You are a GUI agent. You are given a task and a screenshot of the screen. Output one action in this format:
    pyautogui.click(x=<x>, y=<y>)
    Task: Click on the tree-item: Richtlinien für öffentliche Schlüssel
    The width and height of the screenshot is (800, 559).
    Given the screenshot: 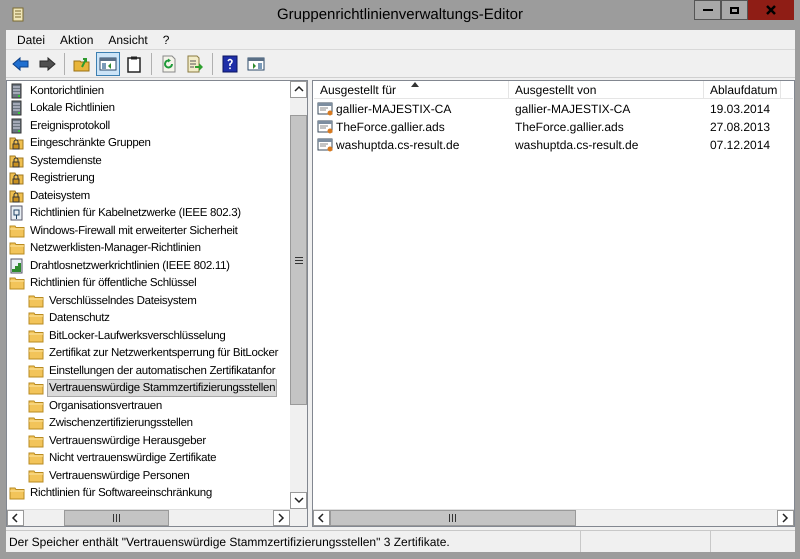 What is the action you would take?
    pyautogui.click(x=113, y=283)
    